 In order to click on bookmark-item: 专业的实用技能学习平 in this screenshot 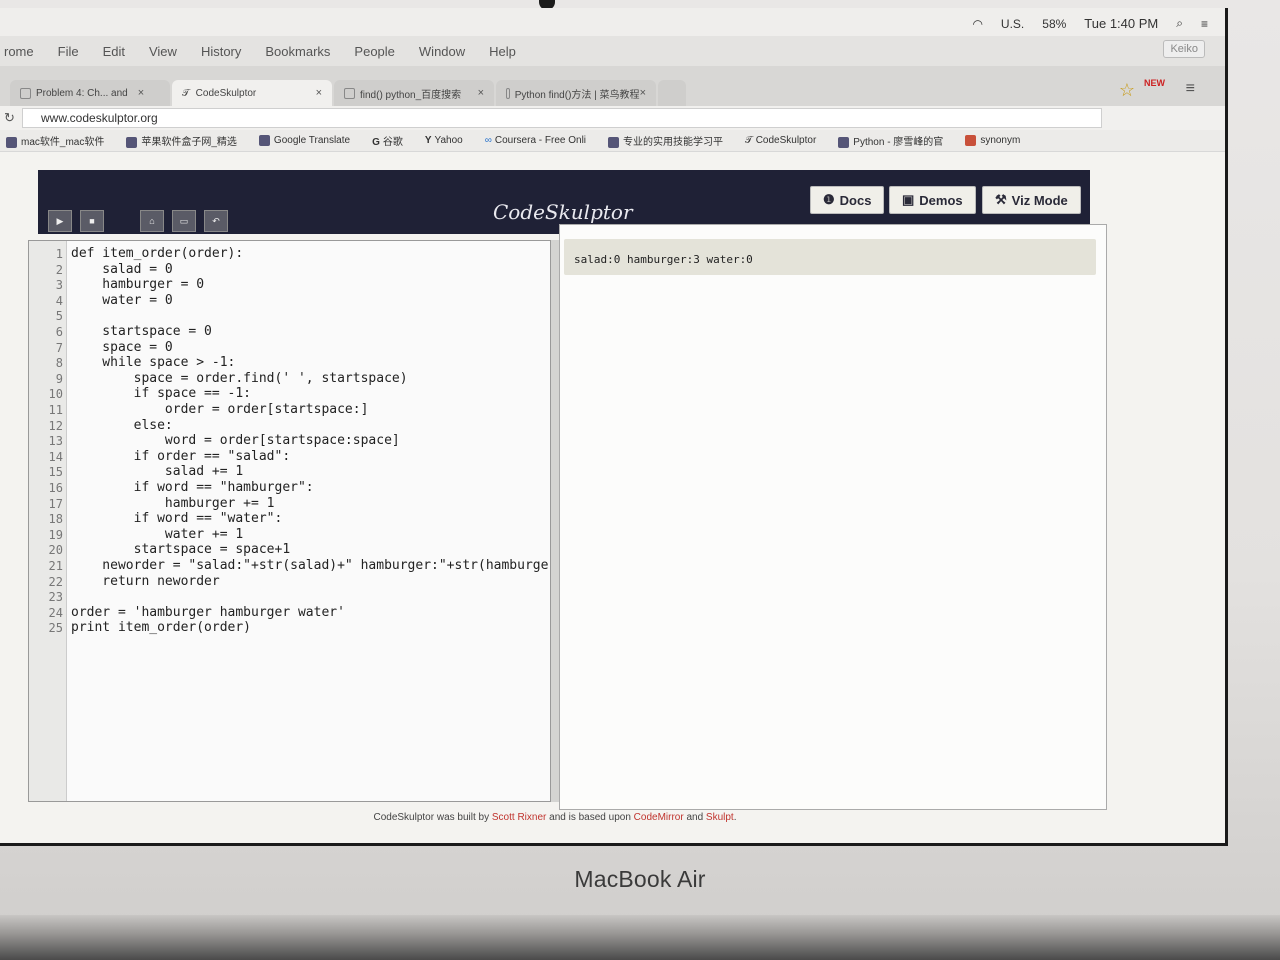, I will do `click(665, 140)`.